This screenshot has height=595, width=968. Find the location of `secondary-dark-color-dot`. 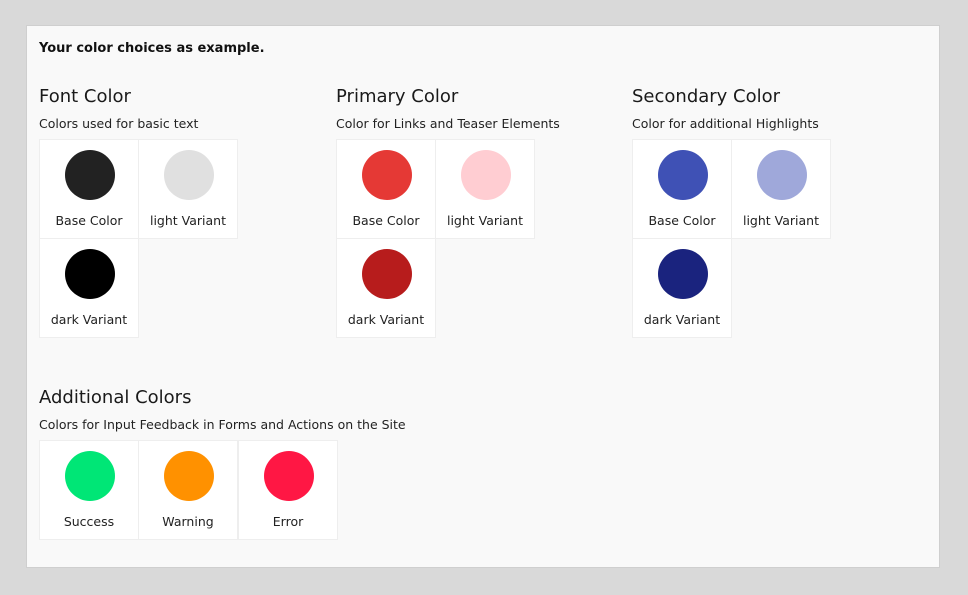

secondary-dark-color-dot is located at coordinates (683, 274).